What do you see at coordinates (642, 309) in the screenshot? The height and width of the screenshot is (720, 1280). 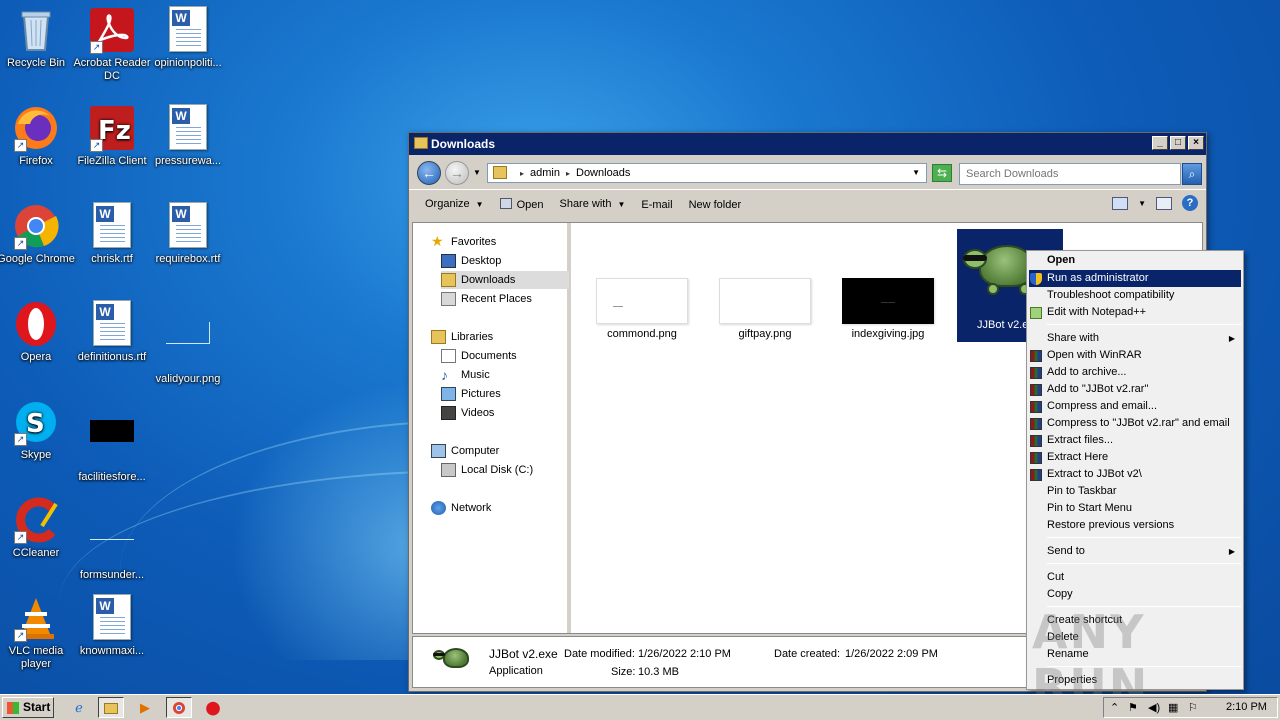 I see `file-item: commond.png` at bounding box center [642, 309].